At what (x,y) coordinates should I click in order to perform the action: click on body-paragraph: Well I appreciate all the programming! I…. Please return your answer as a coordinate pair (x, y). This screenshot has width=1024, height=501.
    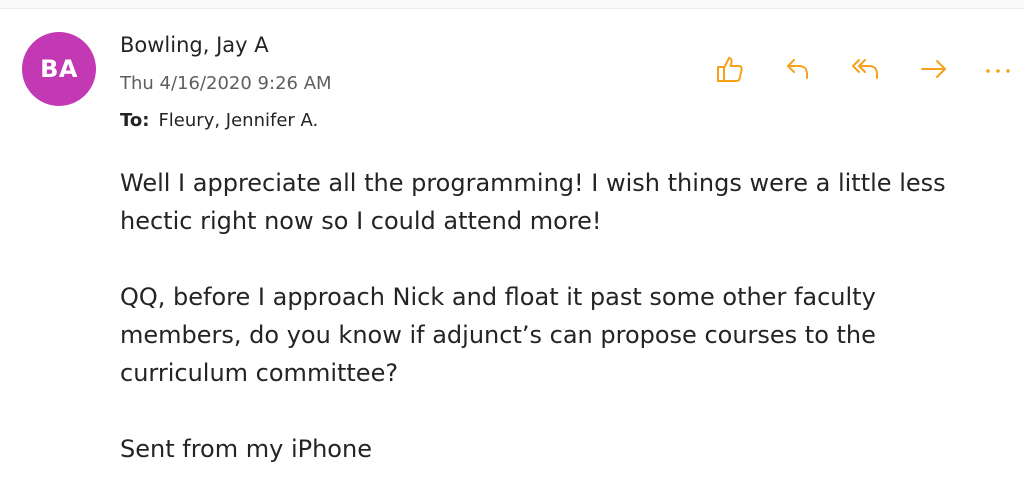
    Looking at the image, I should click on (533, 202).